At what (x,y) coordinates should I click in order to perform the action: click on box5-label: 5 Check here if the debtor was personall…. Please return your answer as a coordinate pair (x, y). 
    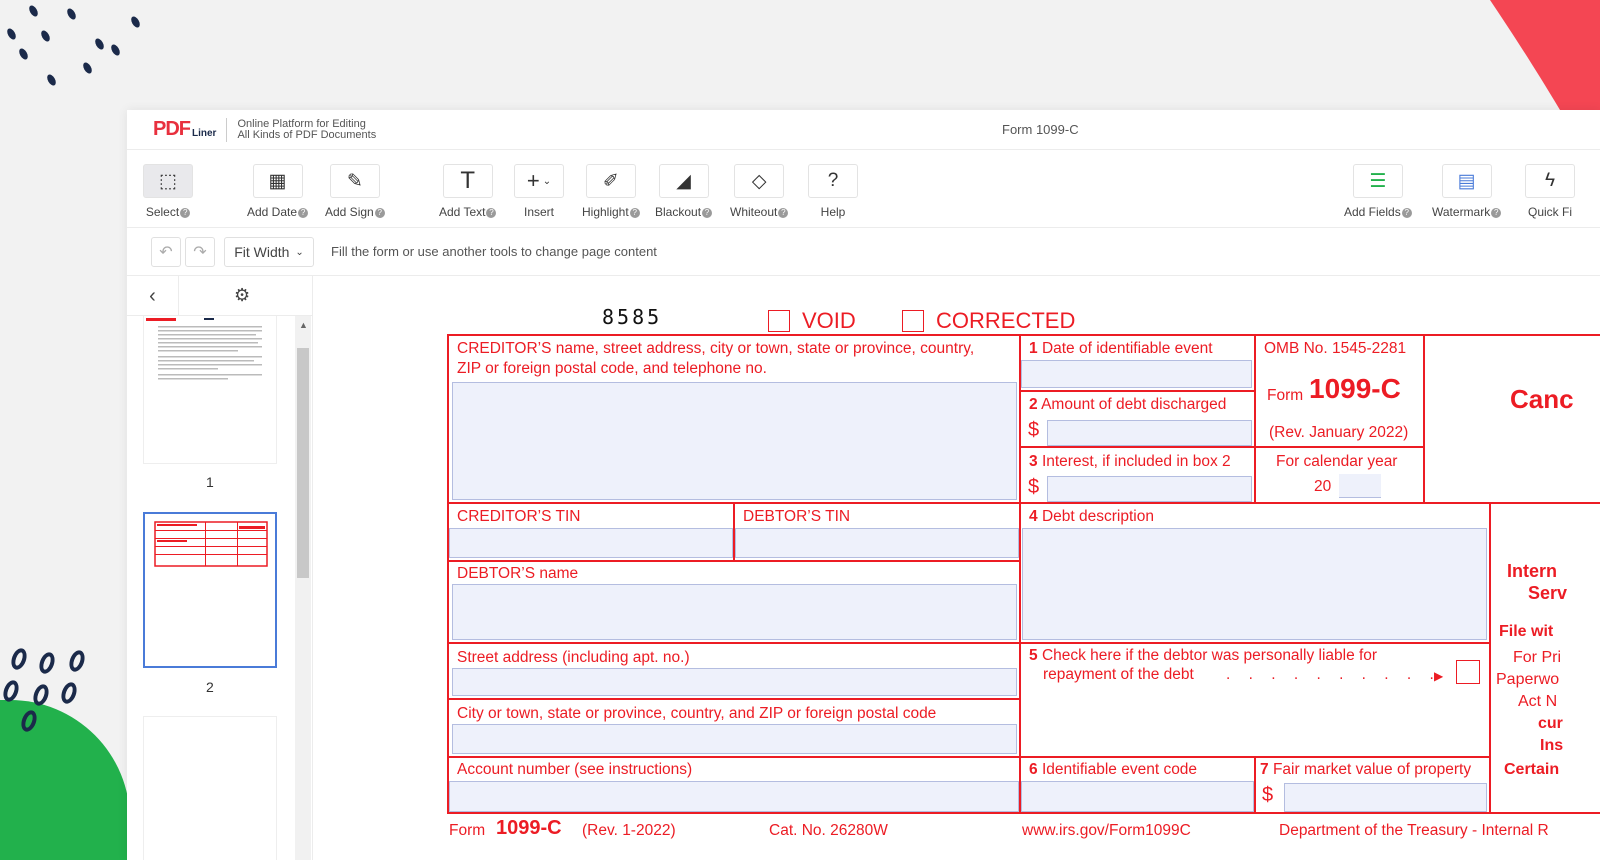
    Looking at the image, I should click on (1203, 655).